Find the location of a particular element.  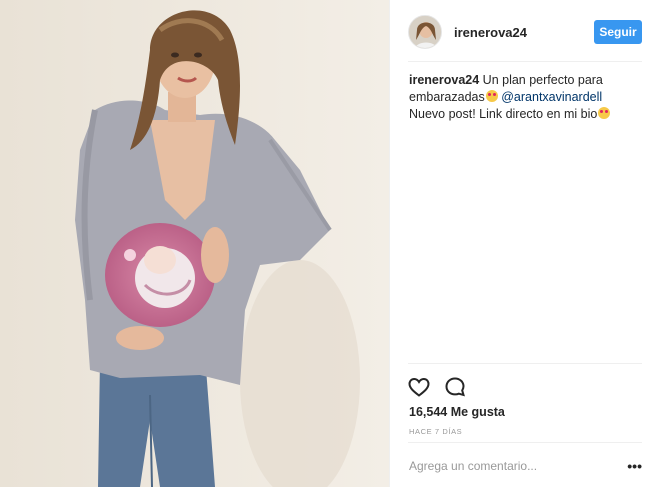

kiss-emoji-icon is located at coordinates (604, 113).